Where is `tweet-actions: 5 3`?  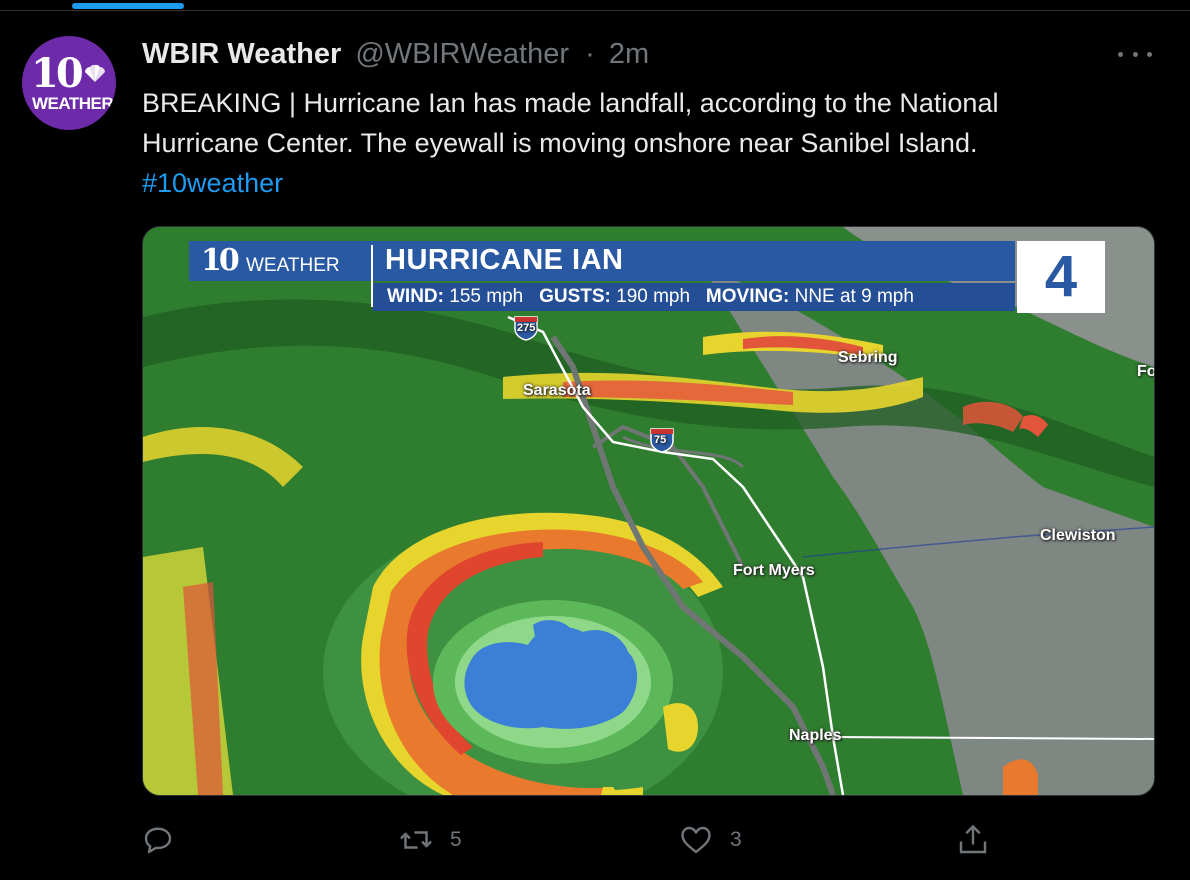
tweet-actions: 5 3 is located at coordinates (595, 840).